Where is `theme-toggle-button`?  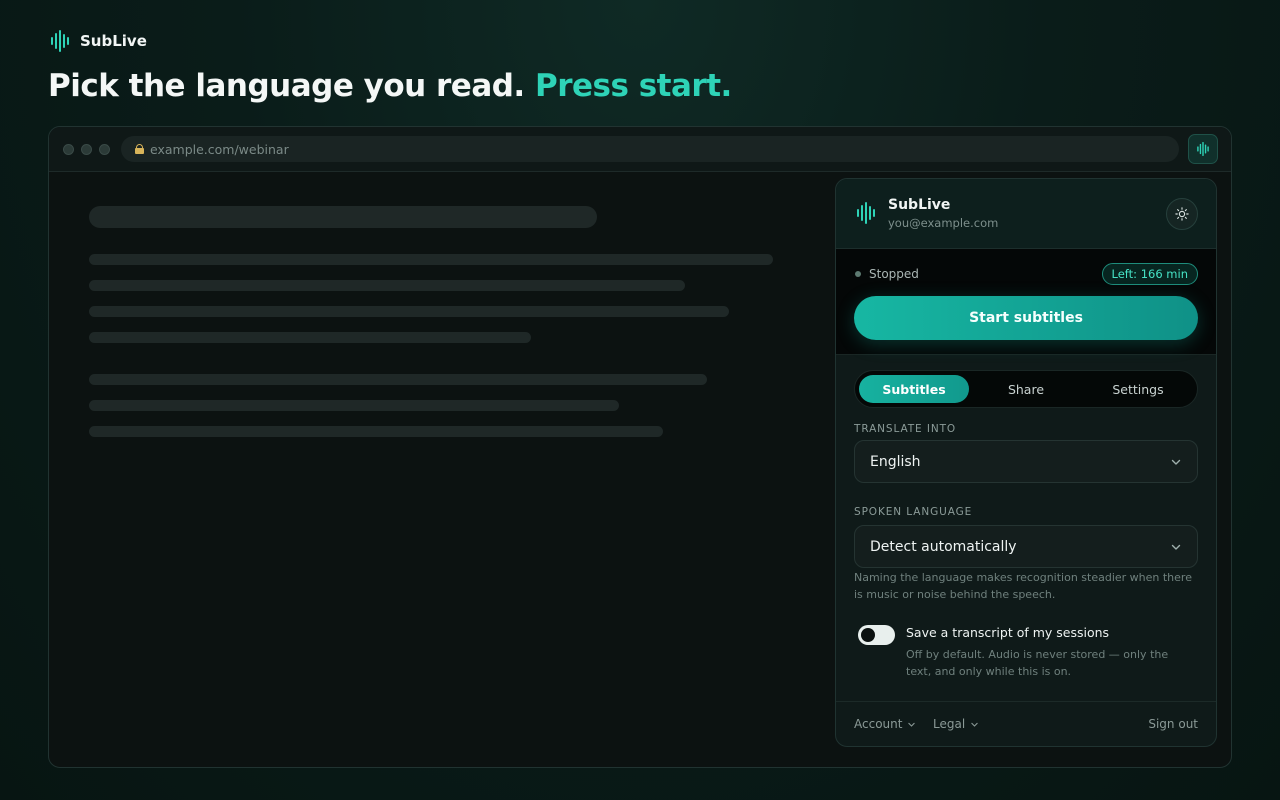
theme-toggle-button is located at coordinates (1182, 214).